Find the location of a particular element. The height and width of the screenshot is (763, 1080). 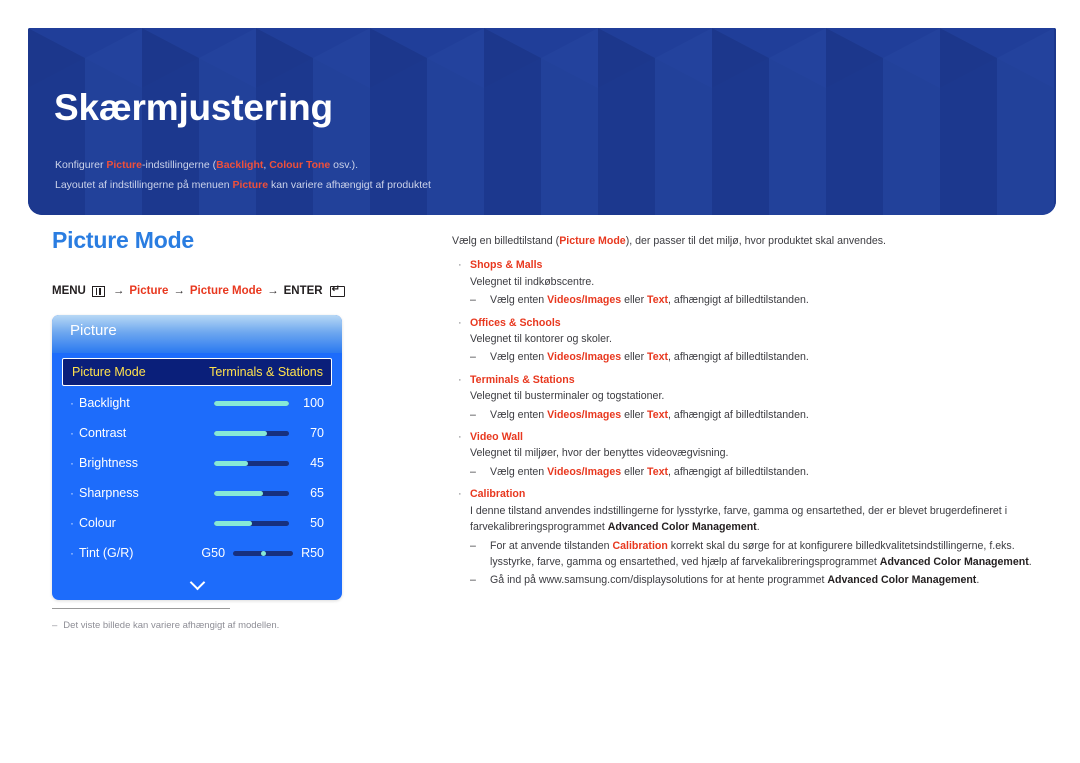

osd-slider-group: 70 is located at coordinates (269, 433).